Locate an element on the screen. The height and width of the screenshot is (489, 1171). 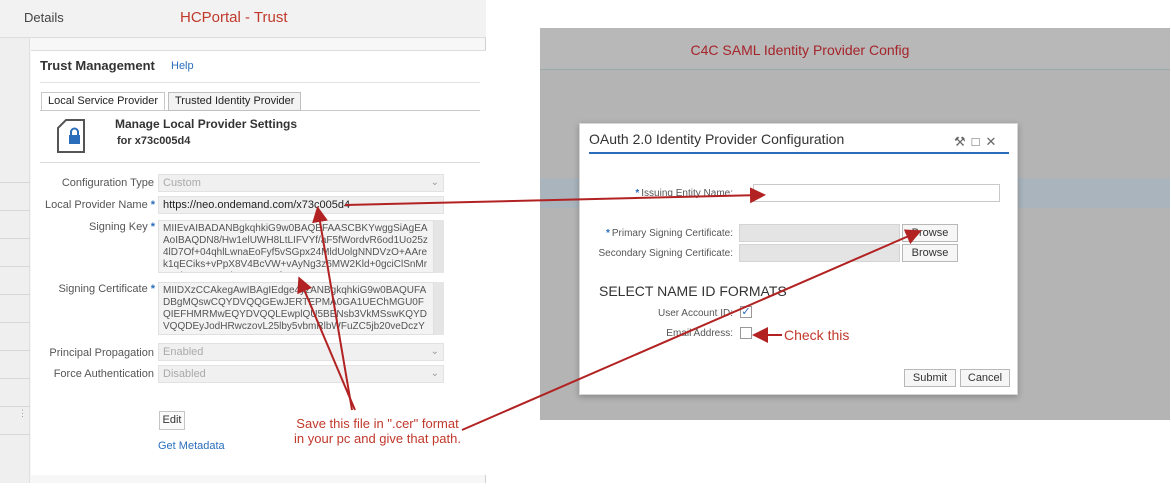
arrow-provider-to-issuer is located at coordinates (555, 196).